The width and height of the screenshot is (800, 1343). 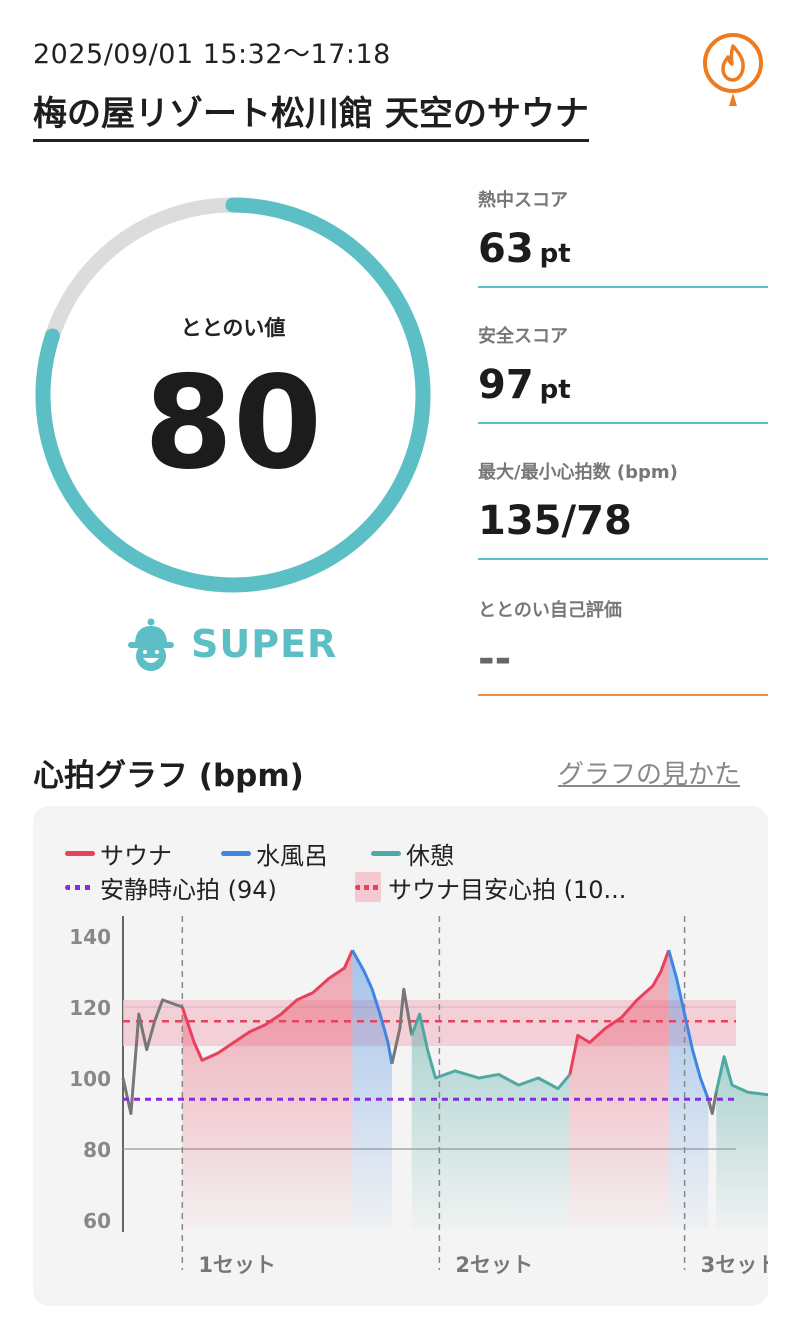 What do you see at coordinates (550, 610) in the screenshot?
I see `stat-label: ととのい自己評価` at bounding box center [550, 610].